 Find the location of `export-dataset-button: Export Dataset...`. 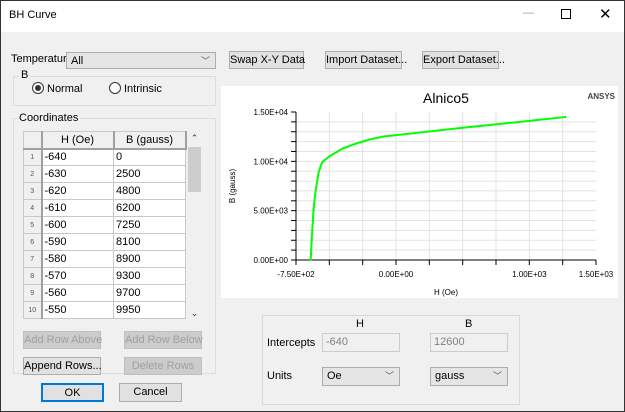

export-dataset-button: Export Dataset... is located at coordinates (463, 60).